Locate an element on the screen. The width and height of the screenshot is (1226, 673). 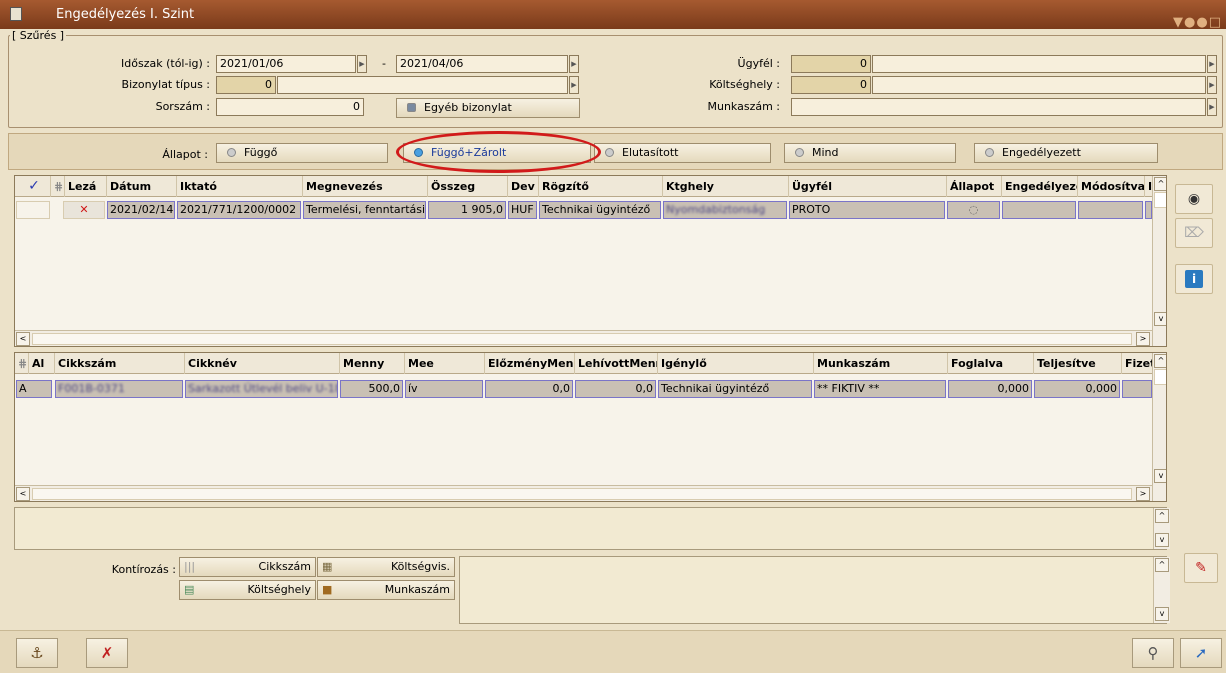
cell-prev-qty: 0,0 is located at coordinates (529, 389).